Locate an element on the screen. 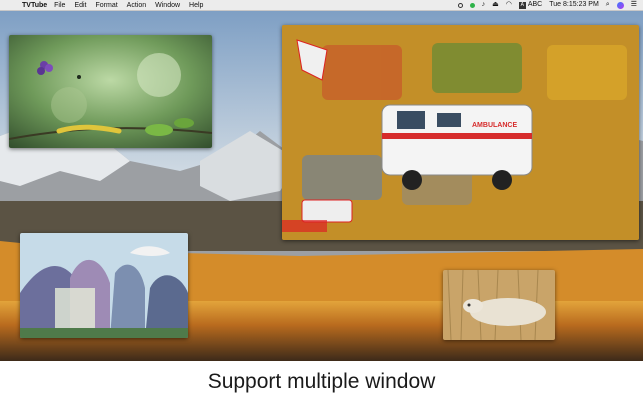 This screenshot has width=643, height=402. ambulance-label: AMBULANCE is located at coordinates (494, 125).